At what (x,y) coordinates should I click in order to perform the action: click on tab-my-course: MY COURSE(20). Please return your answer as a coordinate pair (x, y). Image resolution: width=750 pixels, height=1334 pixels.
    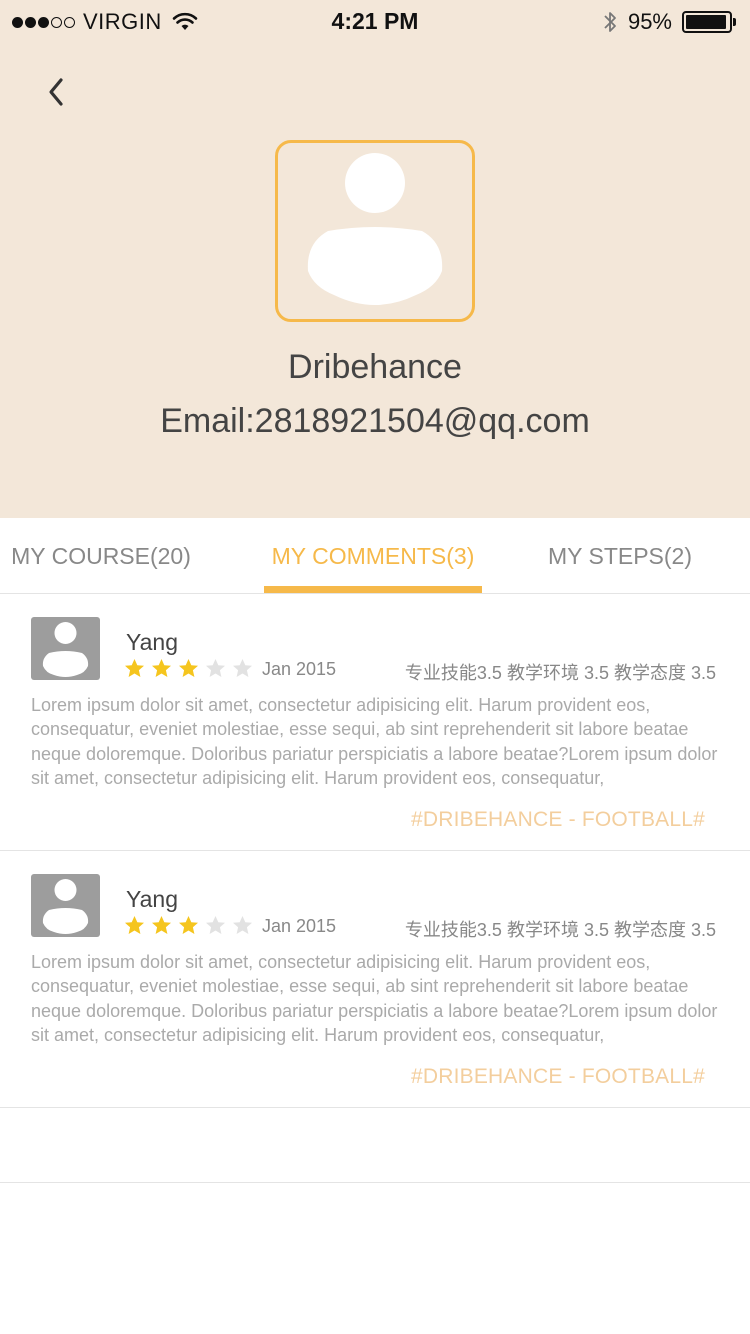
    Looking at the image, I should click on (101, 556).